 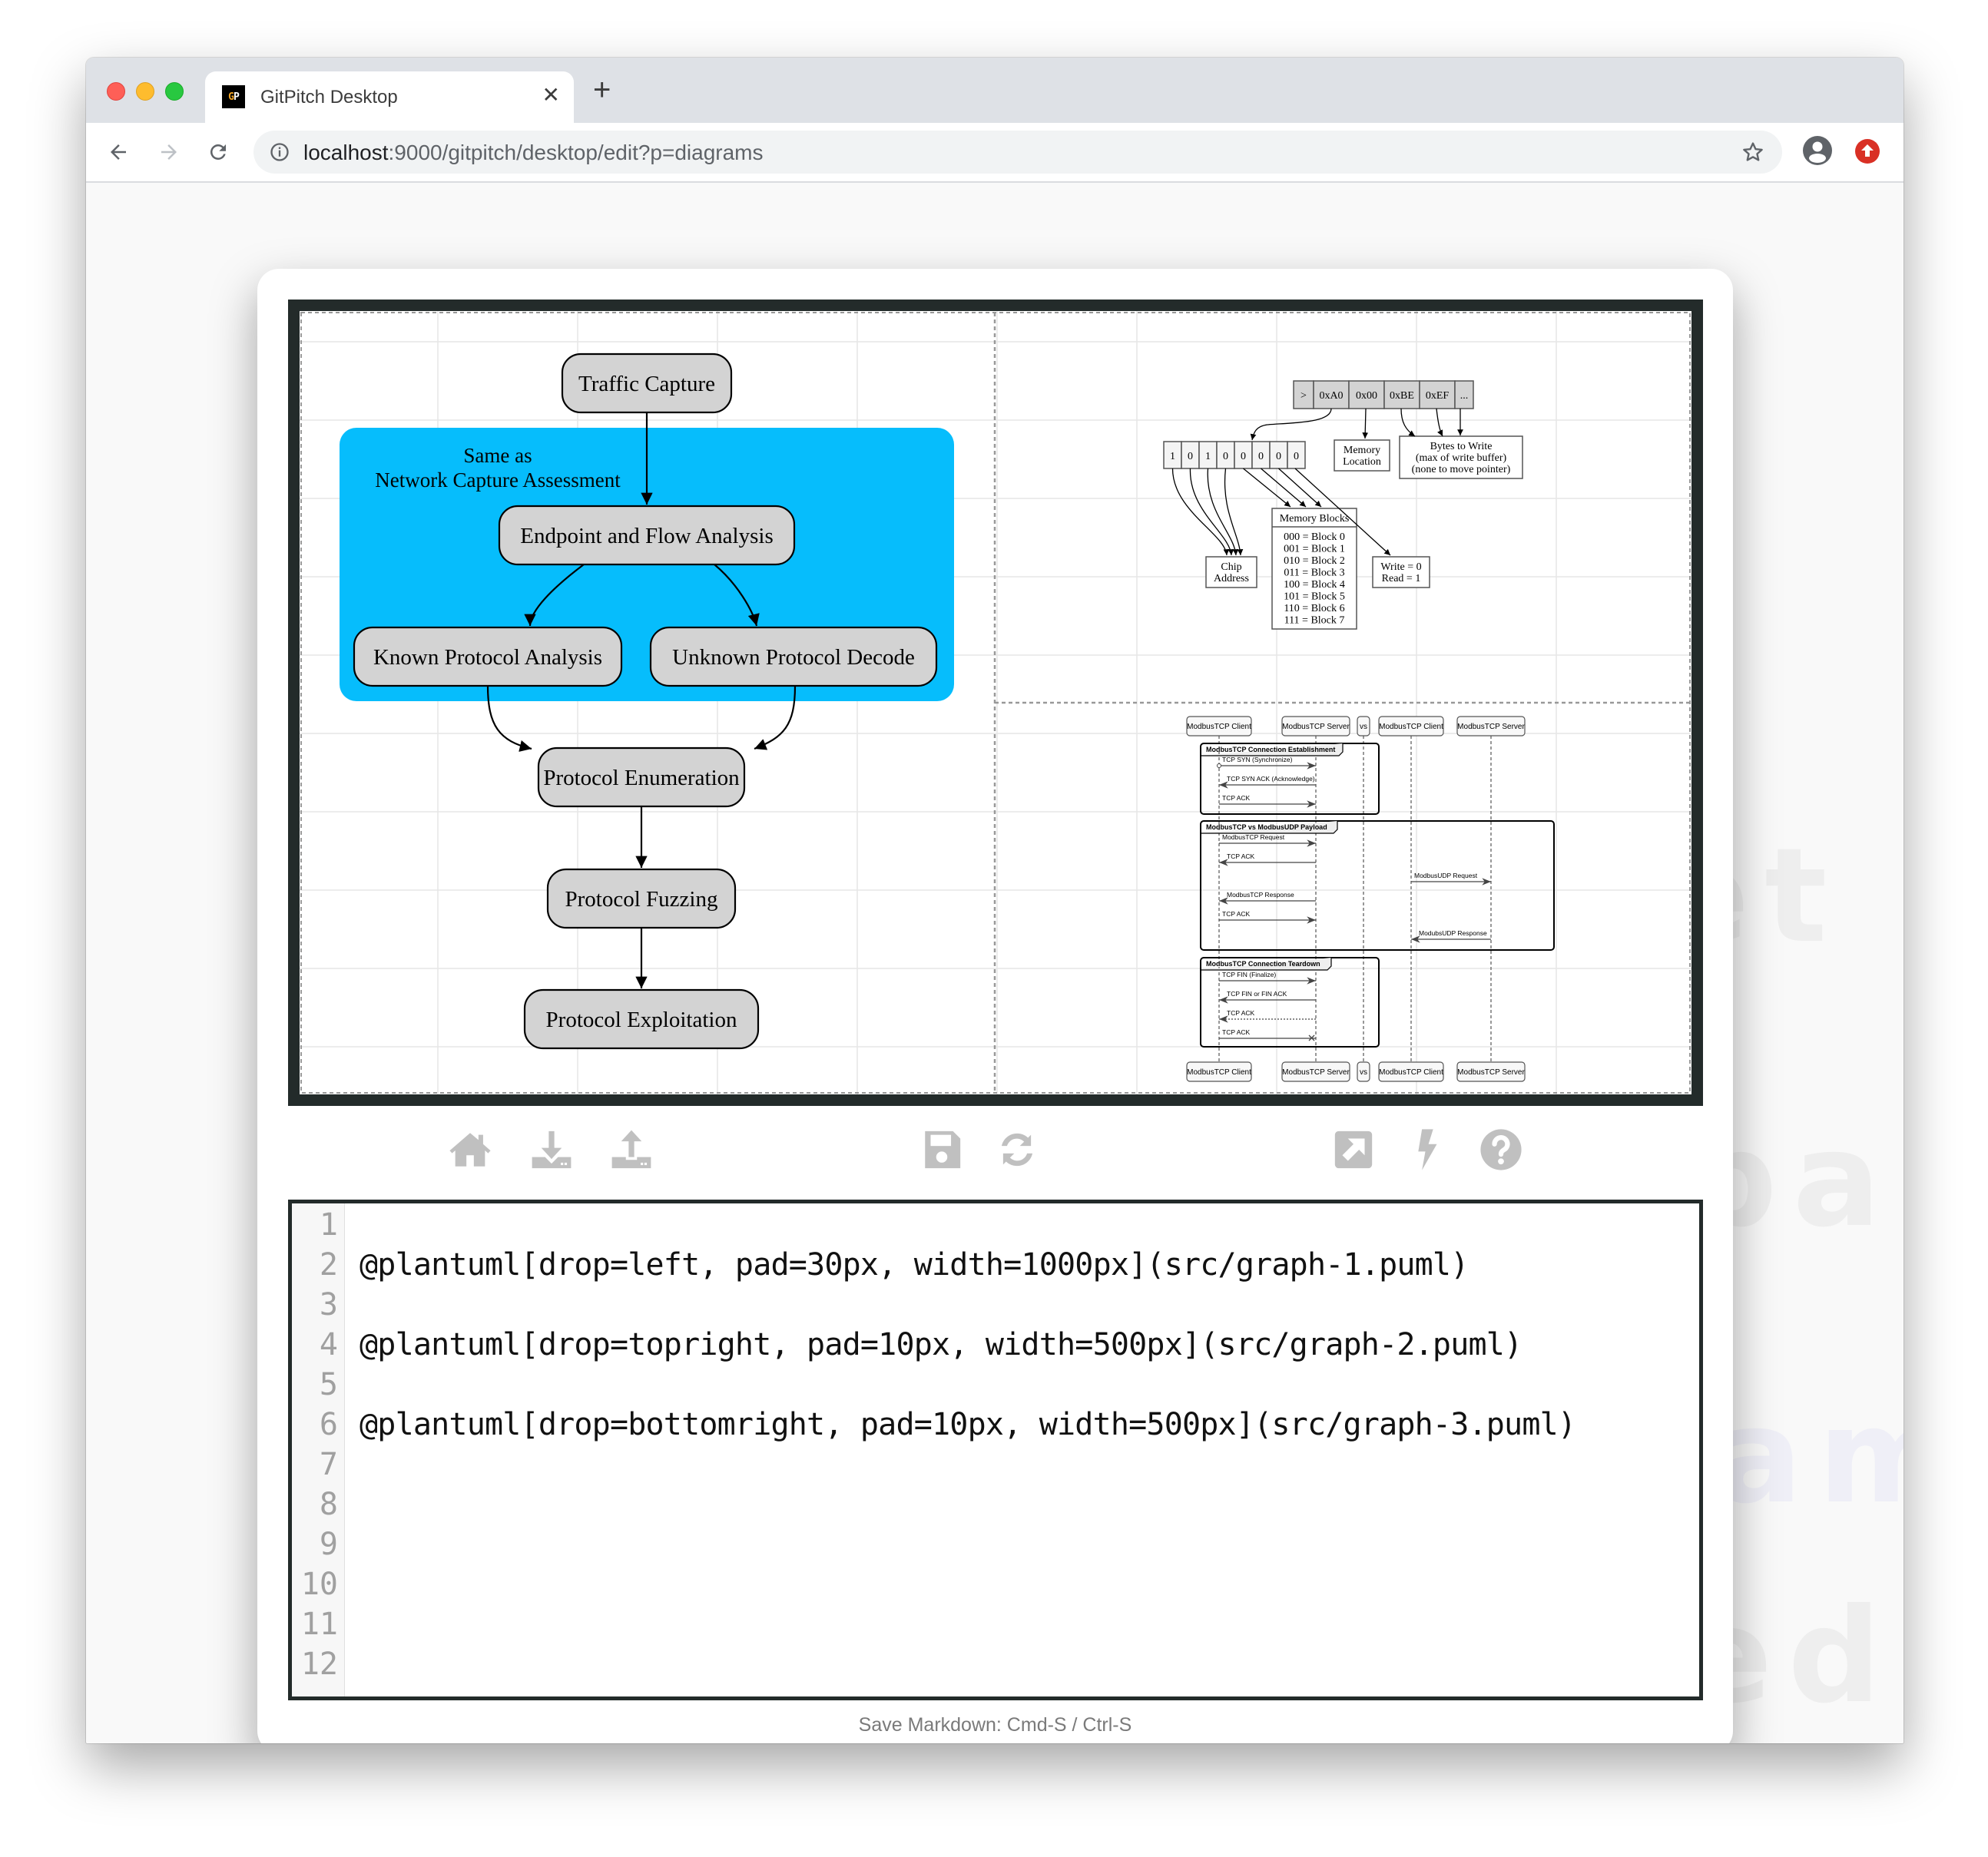 I want to click on refresh-button, so click(x=1017, y=1149).